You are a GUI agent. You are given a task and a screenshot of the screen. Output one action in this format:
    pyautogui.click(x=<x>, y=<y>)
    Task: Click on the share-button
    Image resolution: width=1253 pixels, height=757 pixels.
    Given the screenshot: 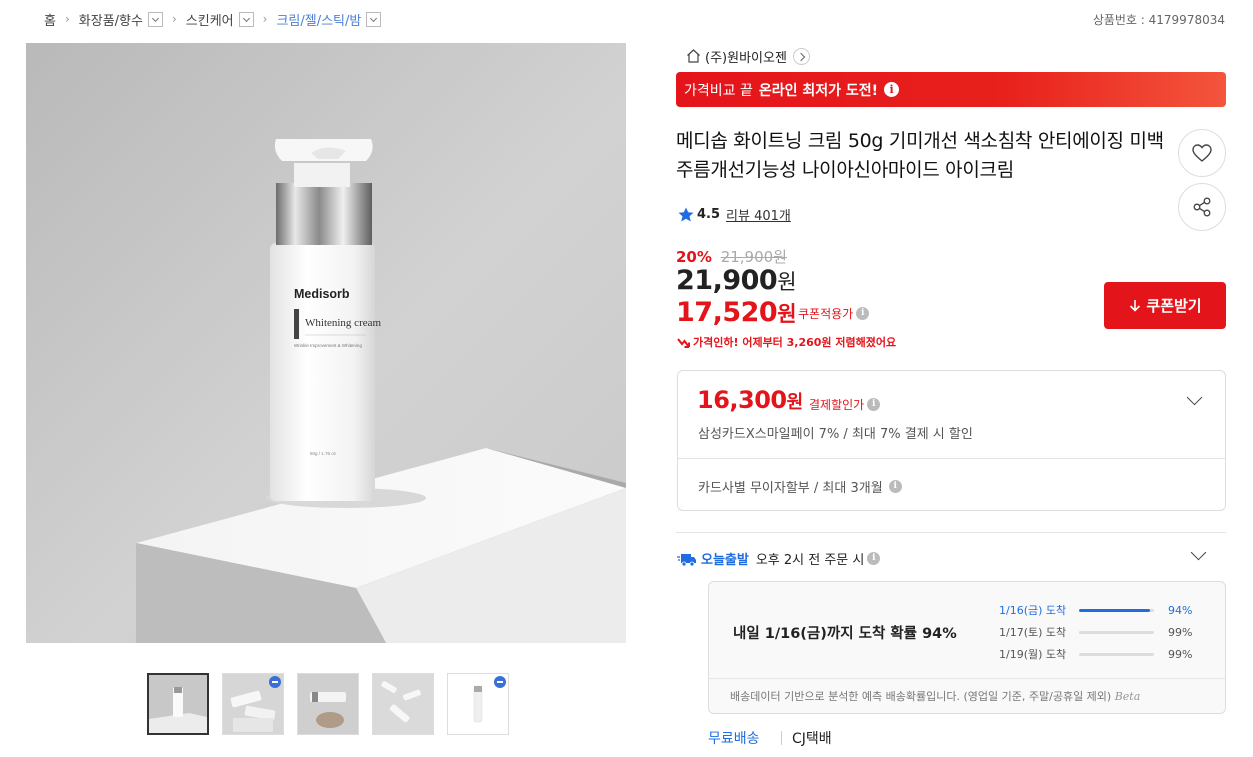 What is the action you would take?
    pyautogui.click(x=1202, y=207)
    